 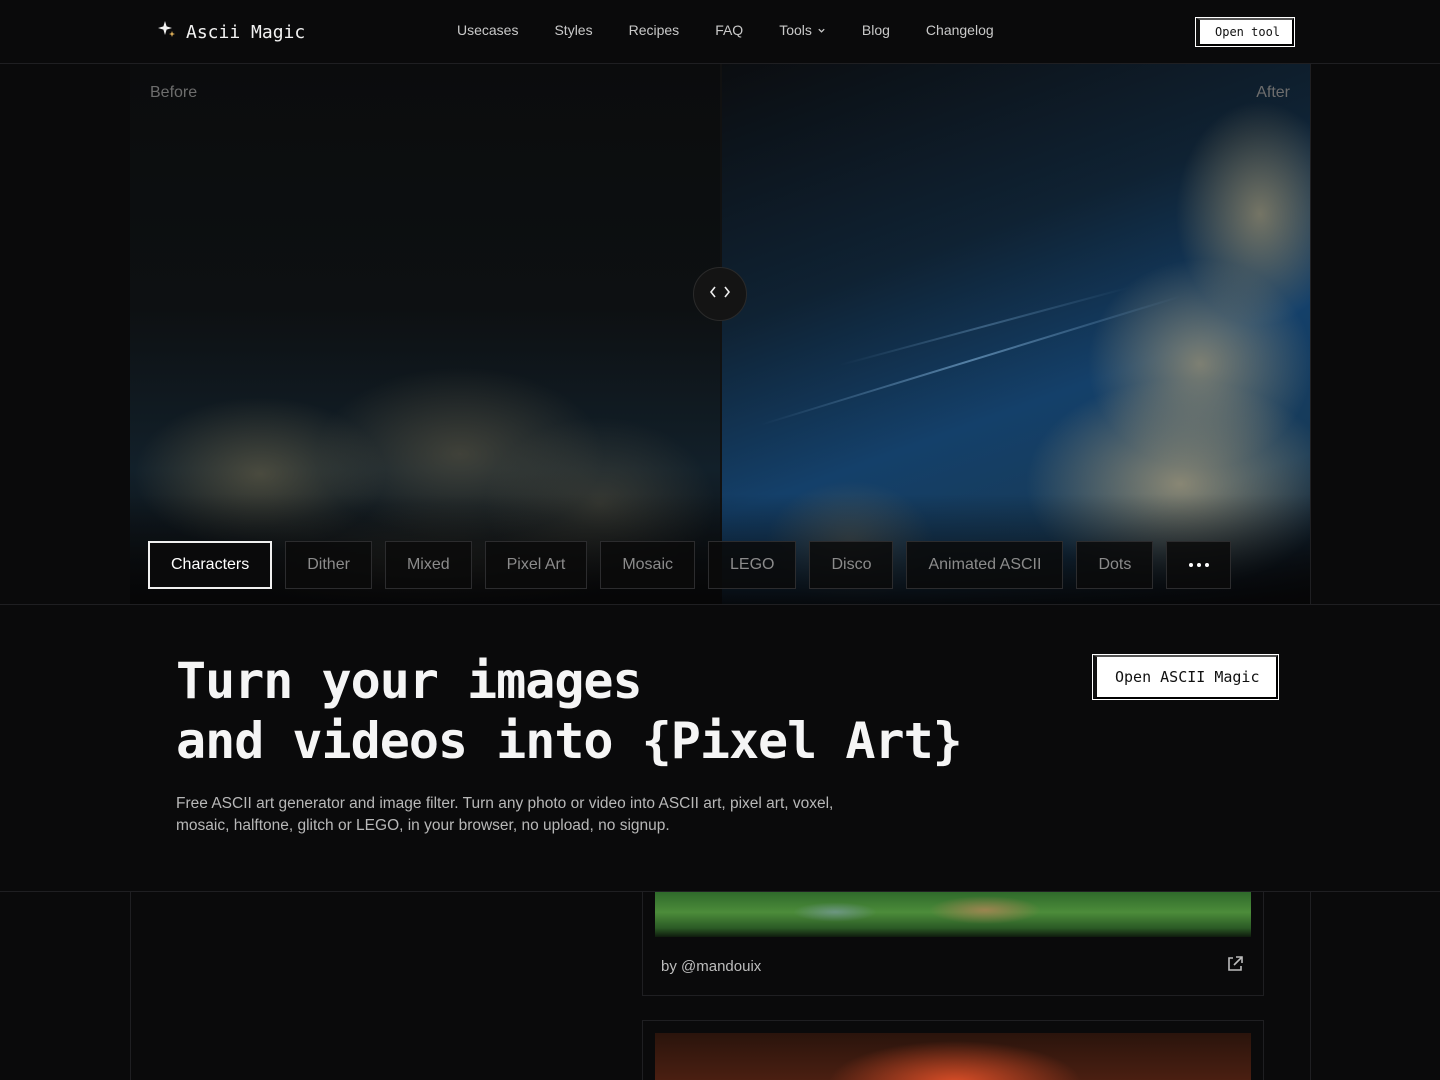 I want to click on gallery-card: by @mandouix, so click(x=953, y=944).